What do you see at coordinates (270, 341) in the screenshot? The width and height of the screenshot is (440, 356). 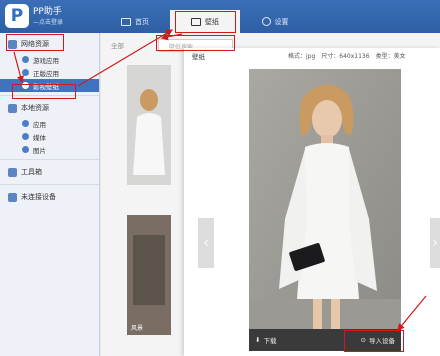 I see `download-label: 下载` at bounding box center [270, 341].